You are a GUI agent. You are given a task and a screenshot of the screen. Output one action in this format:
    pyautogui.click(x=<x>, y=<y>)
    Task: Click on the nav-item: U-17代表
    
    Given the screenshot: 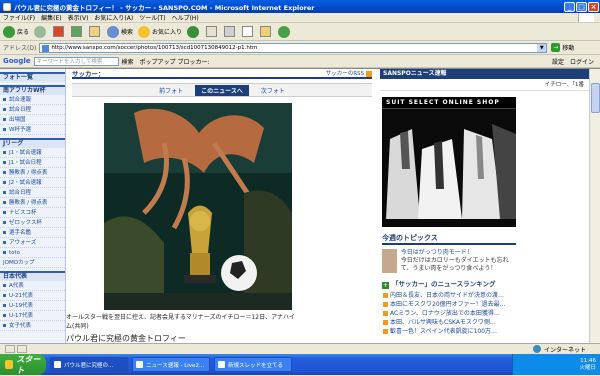 What is the action you would take?
    pyautogui.click(x=32, y=316)
    